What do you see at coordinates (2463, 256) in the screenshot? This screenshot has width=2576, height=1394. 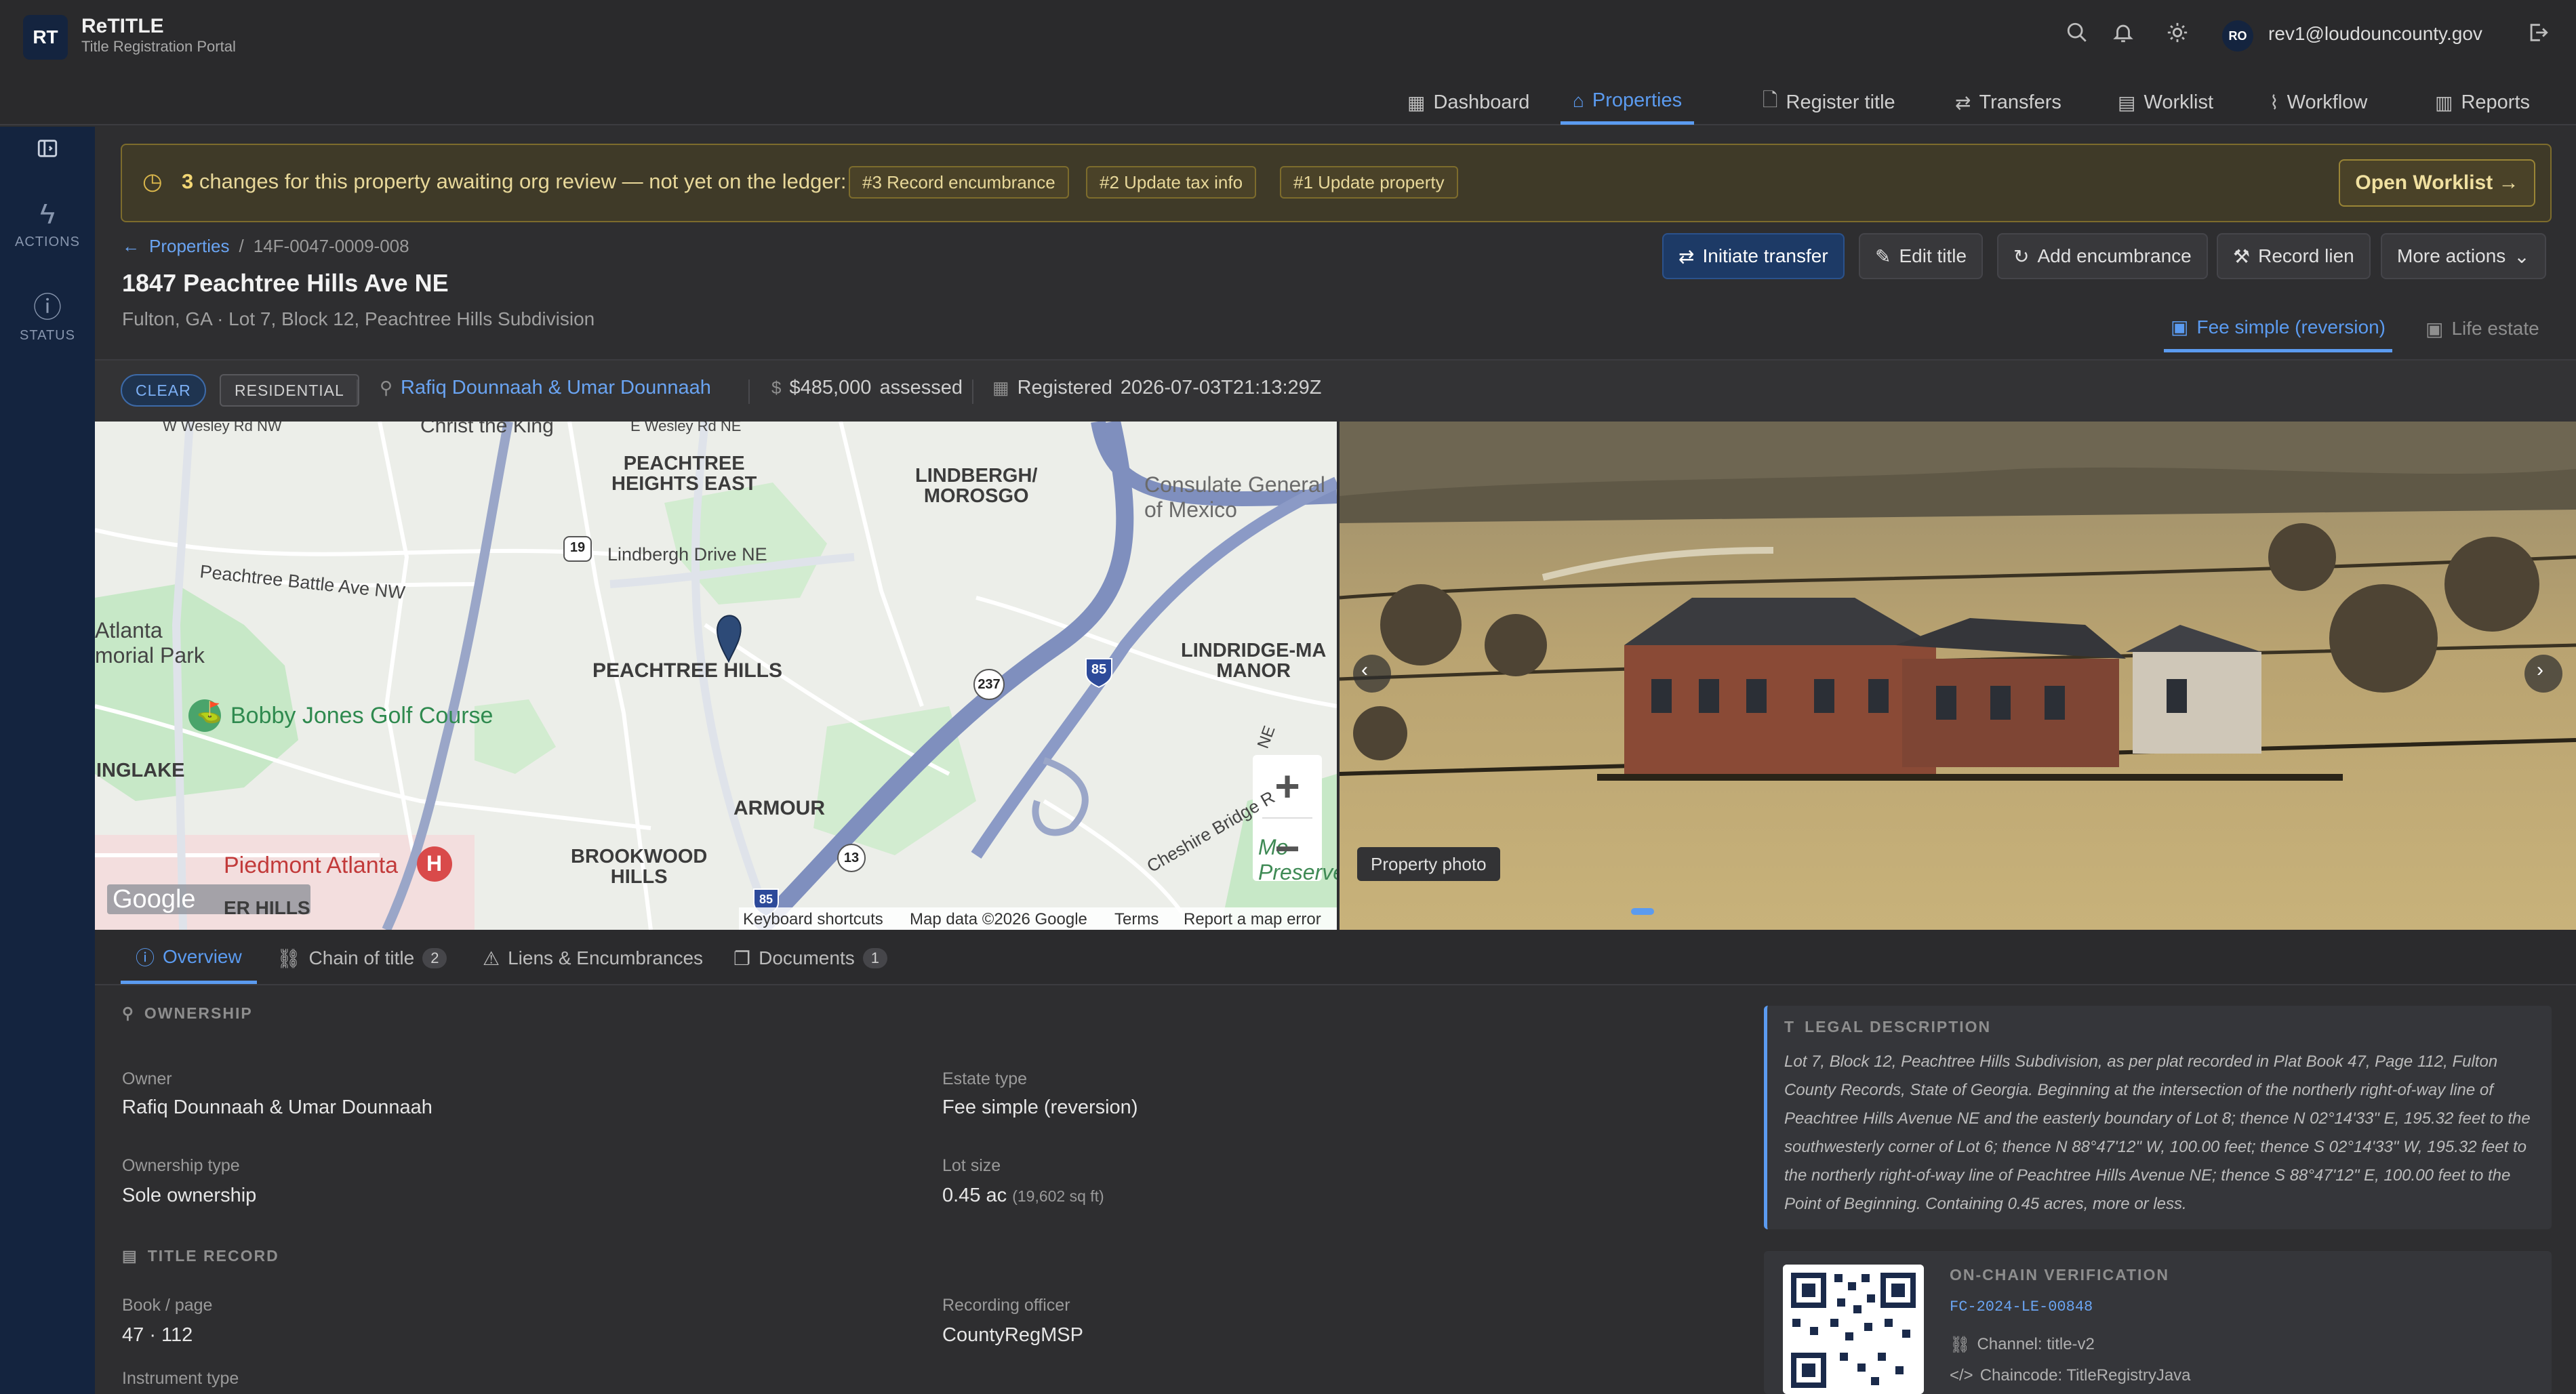 I see `more-actions-button: More actions ⌄` at bounding box center [2463, 256].